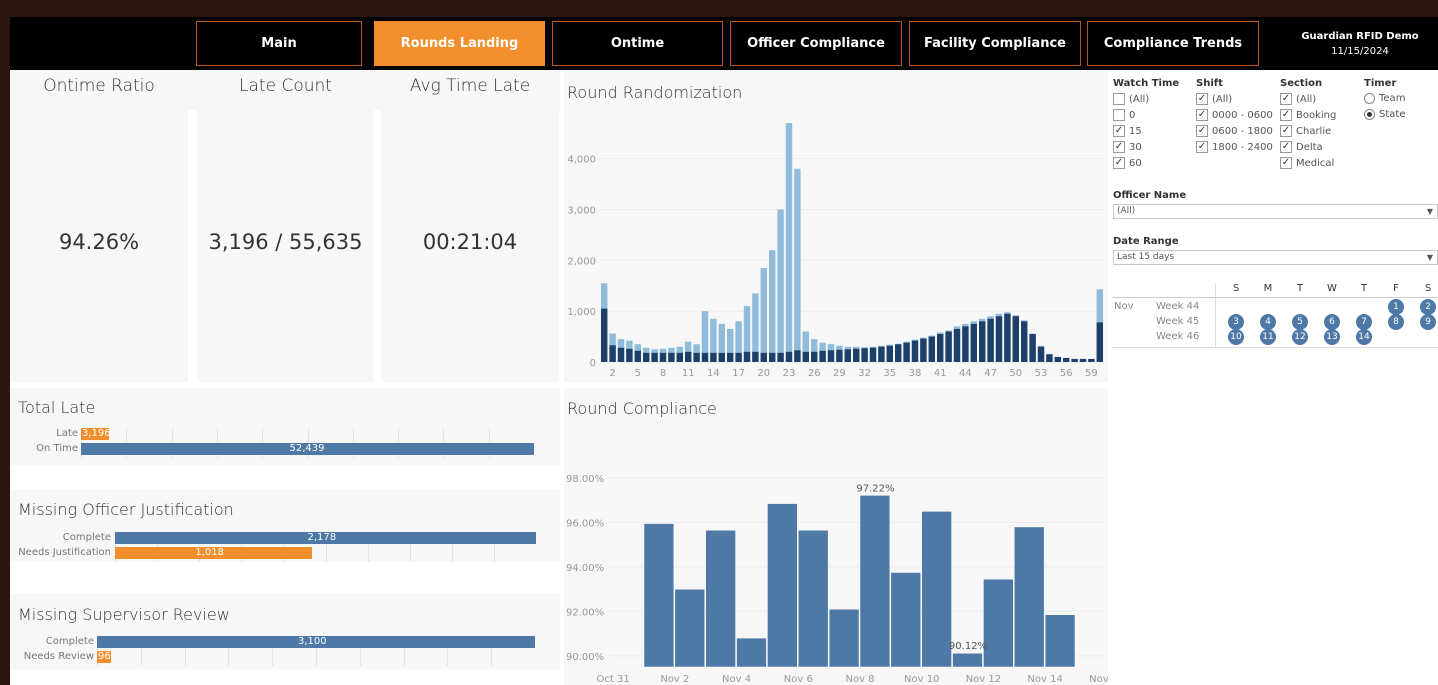 The image size is (1438, 685). I want to click on tab-compliance-trends: Compliance Trends, so click(1173, 43).